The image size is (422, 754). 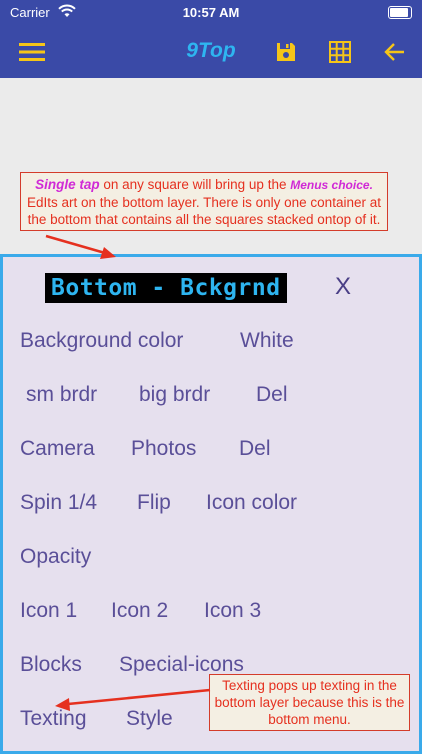 What do you see at coordinates (232, 611) in the screenshot?
I see `icon-3-option: Icon 3` at bounding box center [232, 611].